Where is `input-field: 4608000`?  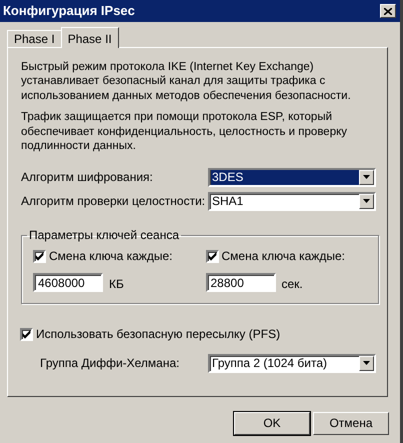
input-field: 4608000 is located at coordinates (68, 282).